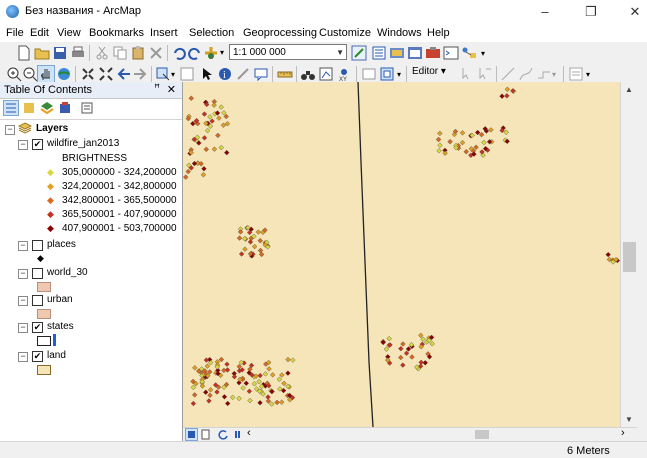 This screenshot has height=458, width=647. Describe the element at coordinates (410, 434) in the screenshot. I see `map-horizontal-scrollbar: ‹ ›` at that location.